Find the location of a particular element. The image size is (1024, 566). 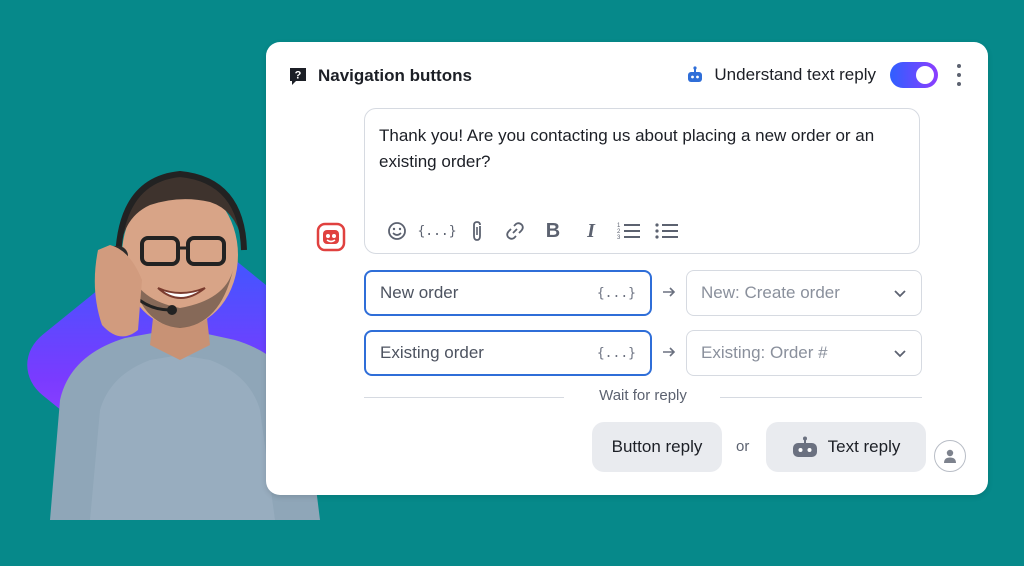

emoji-icon is located at coordinates (397, 231).